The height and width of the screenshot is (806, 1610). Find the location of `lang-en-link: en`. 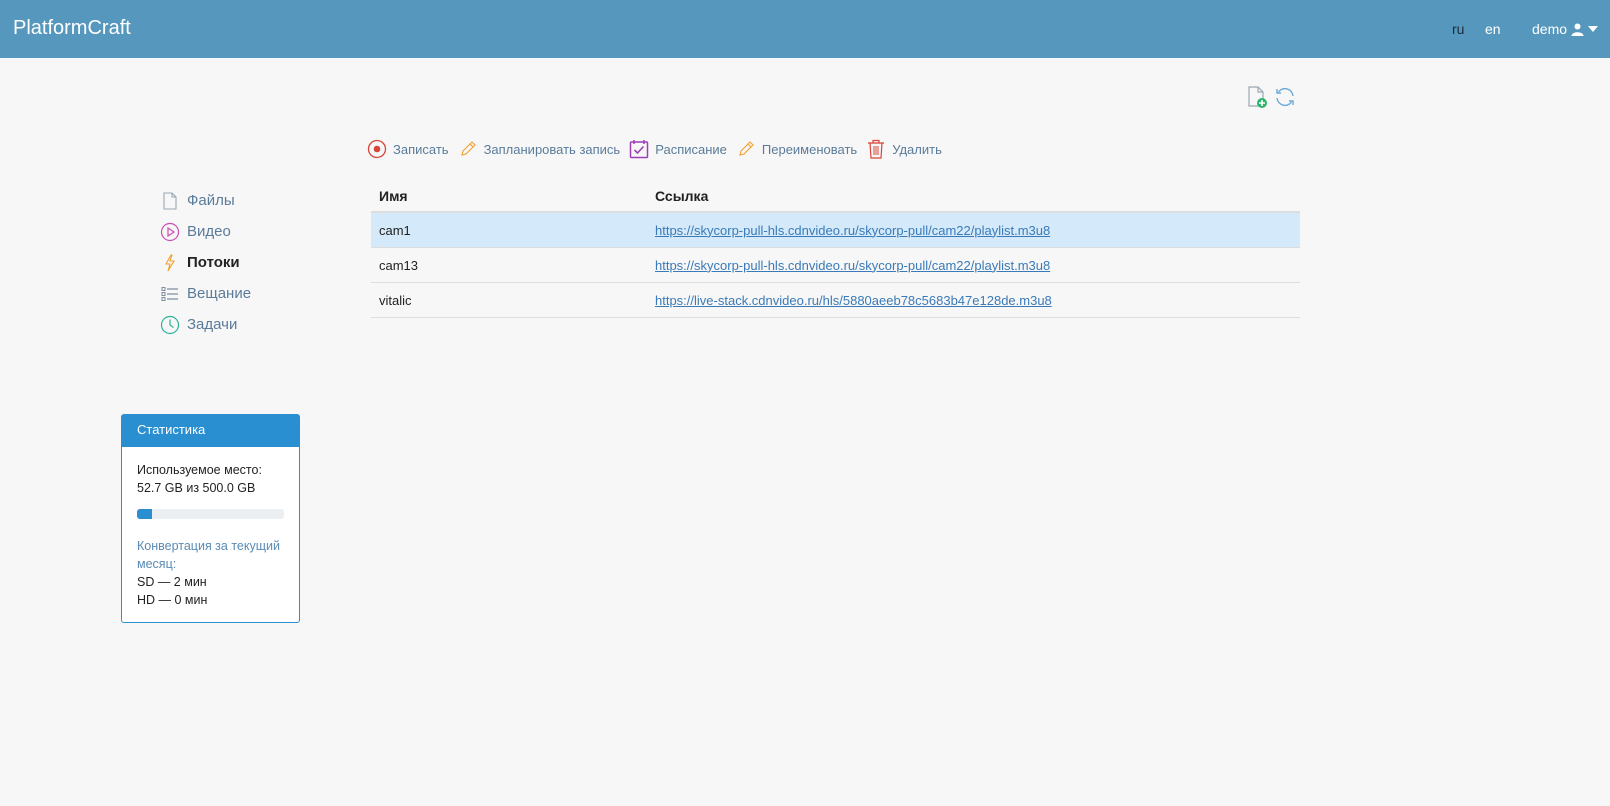

lang-en-link: en is located at coordinates (1493, 29).